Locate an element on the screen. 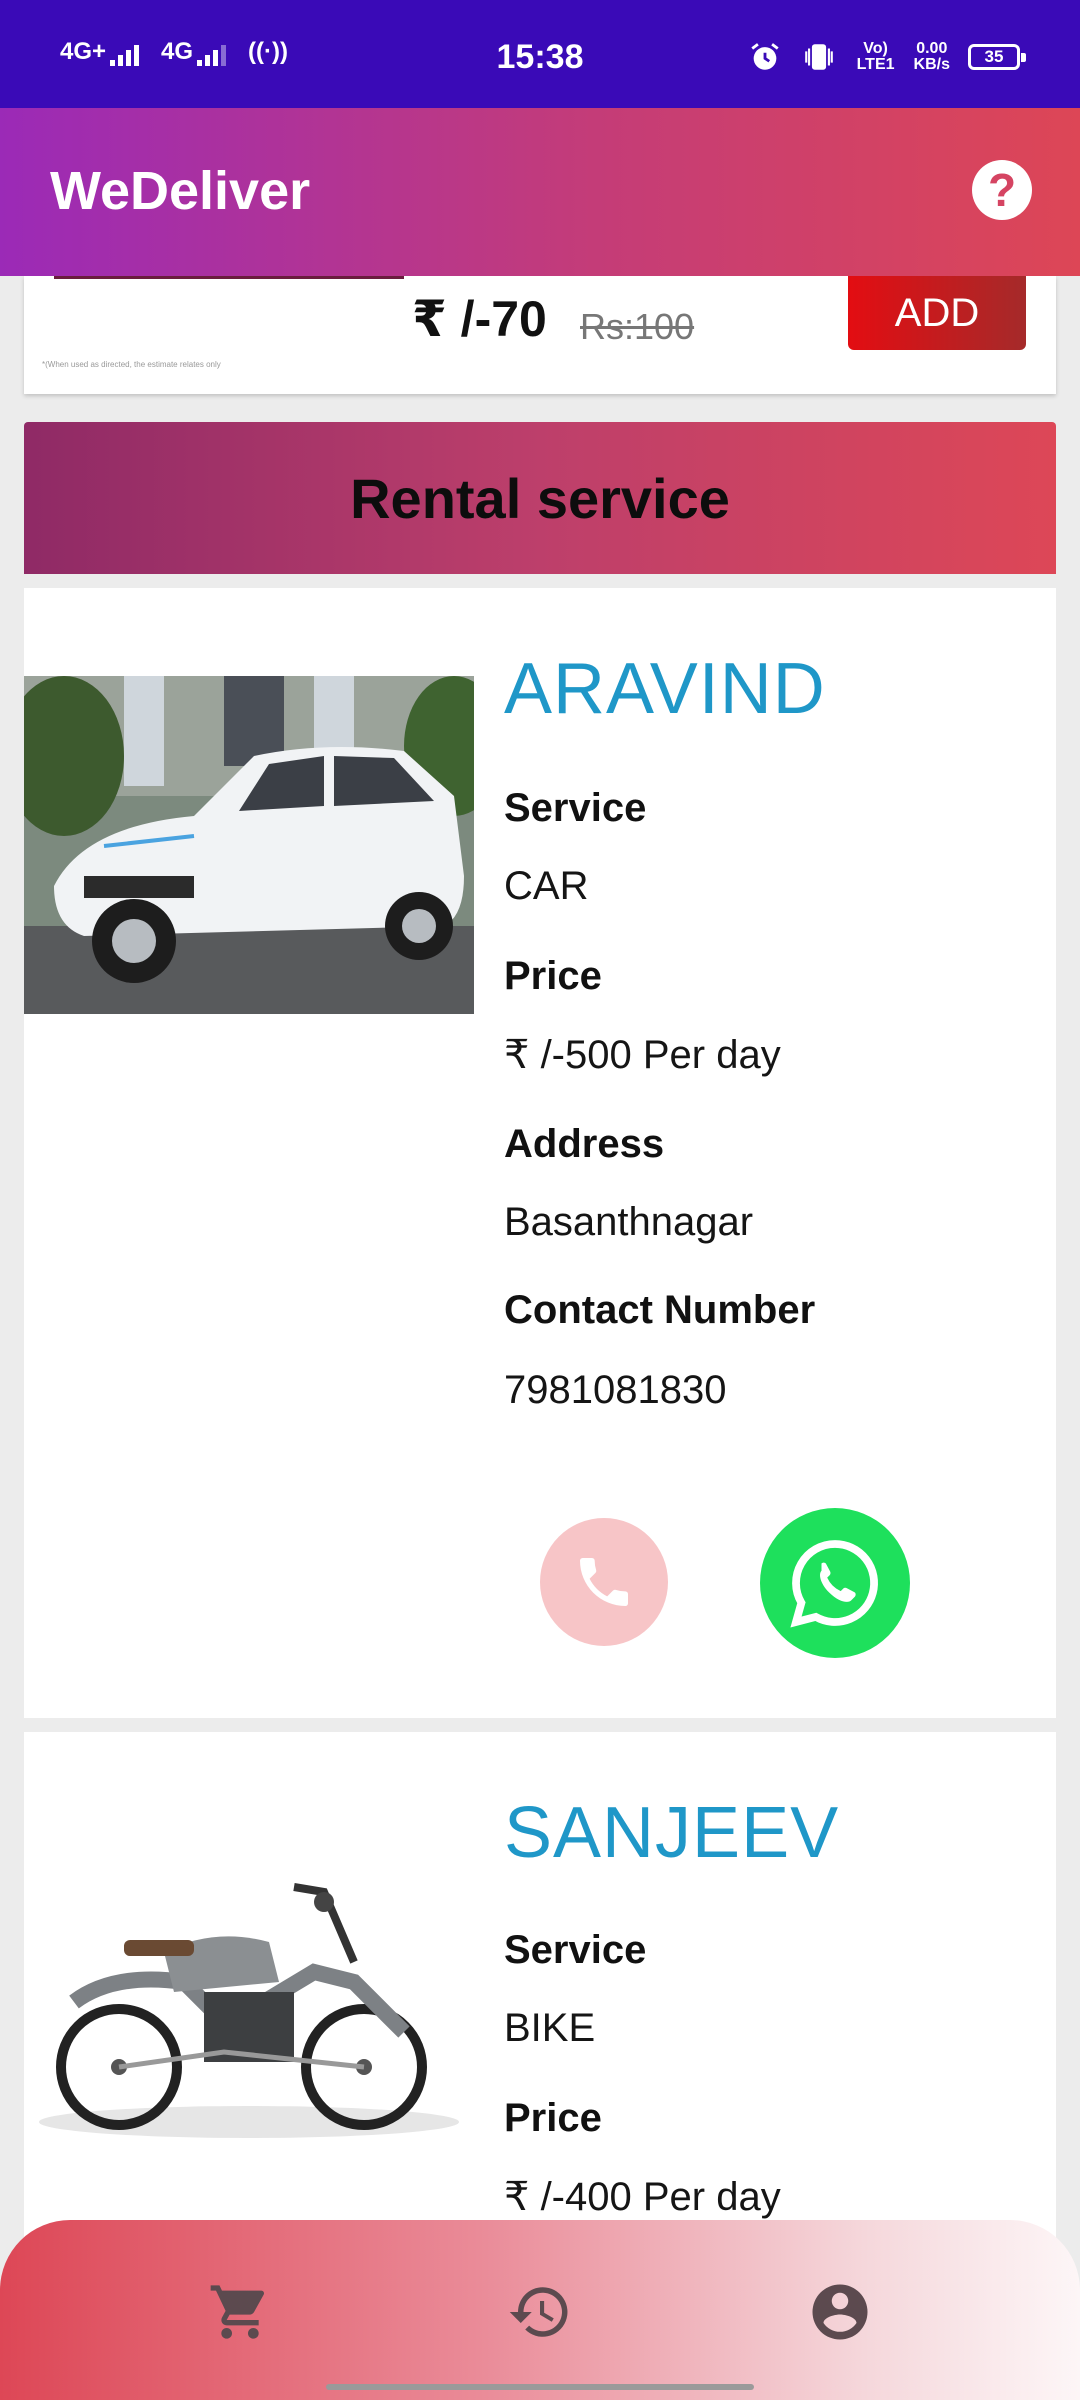 The height and width of the screenshot is (2400, 1080). phone-icon is located at coordinates (604, 1582).